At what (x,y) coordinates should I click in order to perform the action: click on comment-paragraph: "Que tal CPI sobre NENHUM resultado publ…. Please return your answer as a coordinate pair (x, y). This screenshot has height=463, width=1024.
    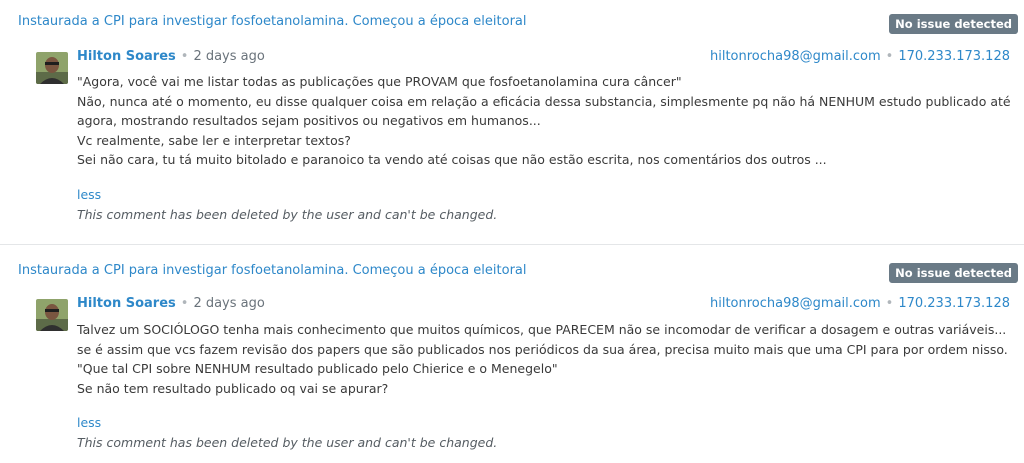
    Looking at the image, I should click on (317, 368).